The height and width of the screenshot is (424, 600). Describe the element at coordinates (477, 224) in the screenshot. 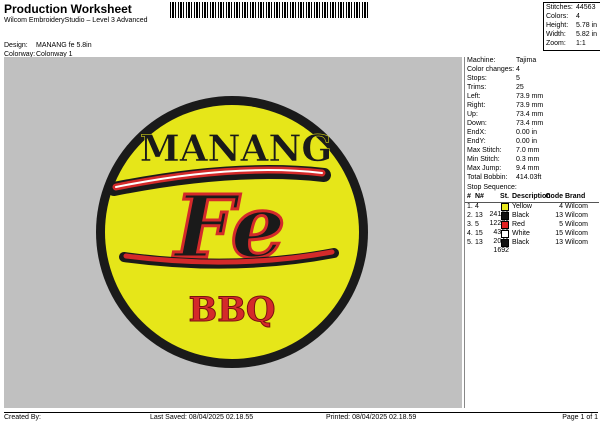

I see `seq-n: 5` at that location.